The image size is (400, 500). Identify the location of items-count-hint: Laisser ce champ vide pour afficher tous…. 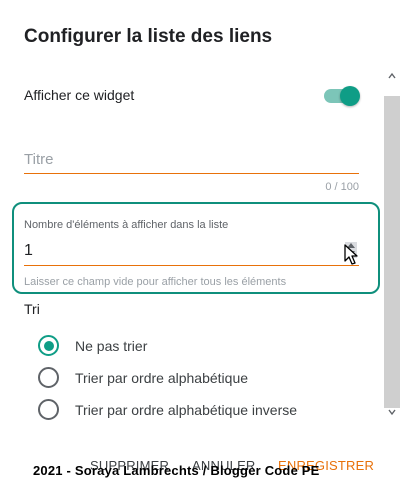
(155, 282).